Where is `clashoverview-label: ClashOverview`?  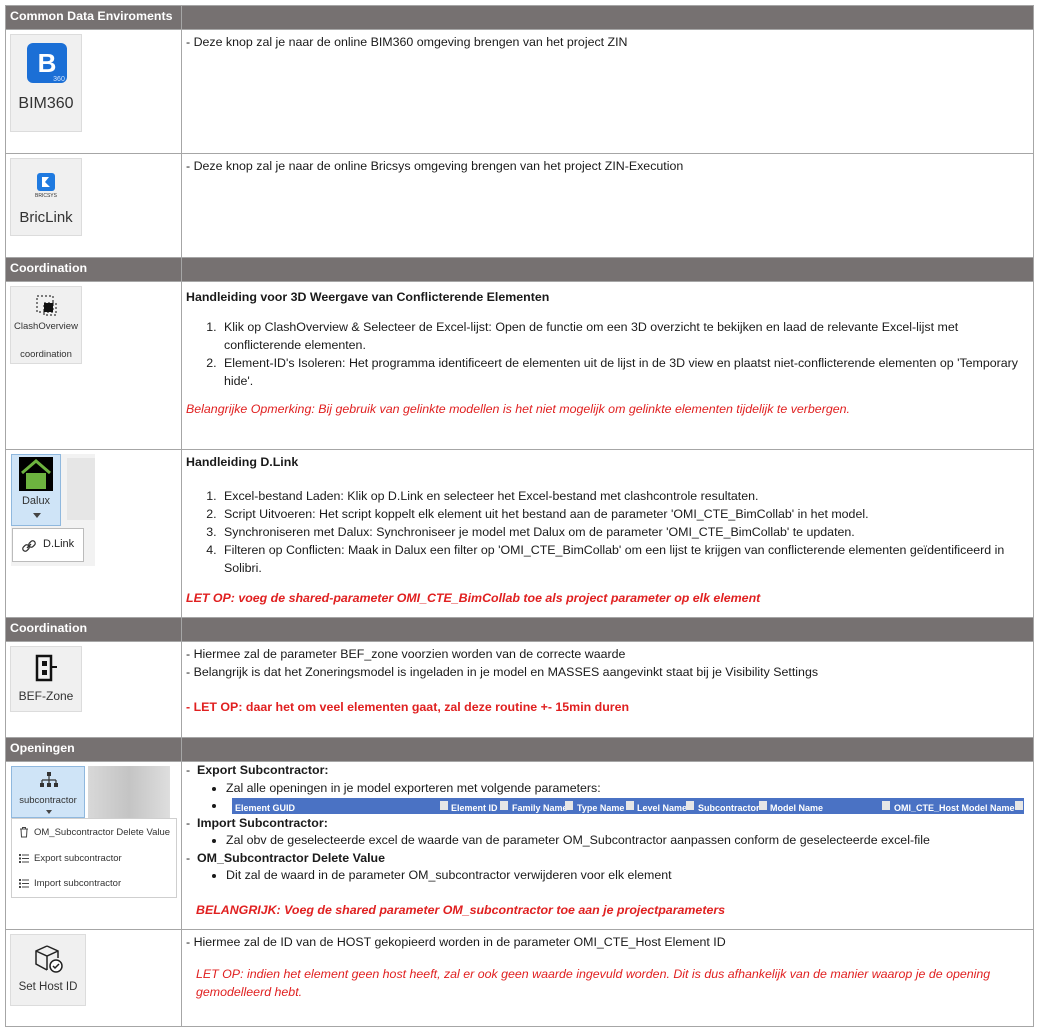 clashoverview-label: ClashOverview is located at coordinates (46, 326).